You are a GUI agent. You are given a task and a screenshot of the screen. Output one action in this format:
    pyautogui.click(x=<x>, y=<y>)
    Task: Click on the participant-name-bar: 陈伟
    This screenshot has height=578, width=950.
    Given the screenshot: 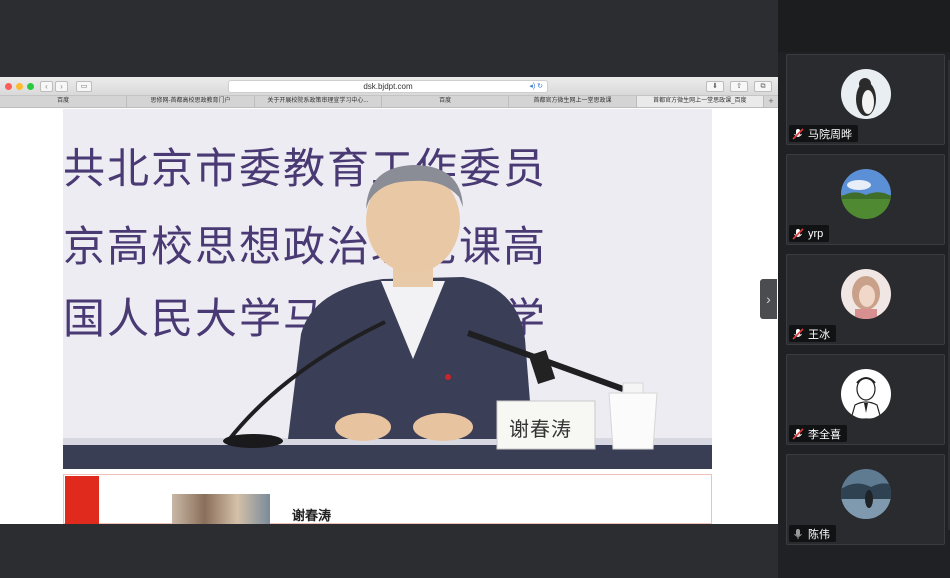 What is the action you would take?
    pyautogui.click(x=812, y=533)
    